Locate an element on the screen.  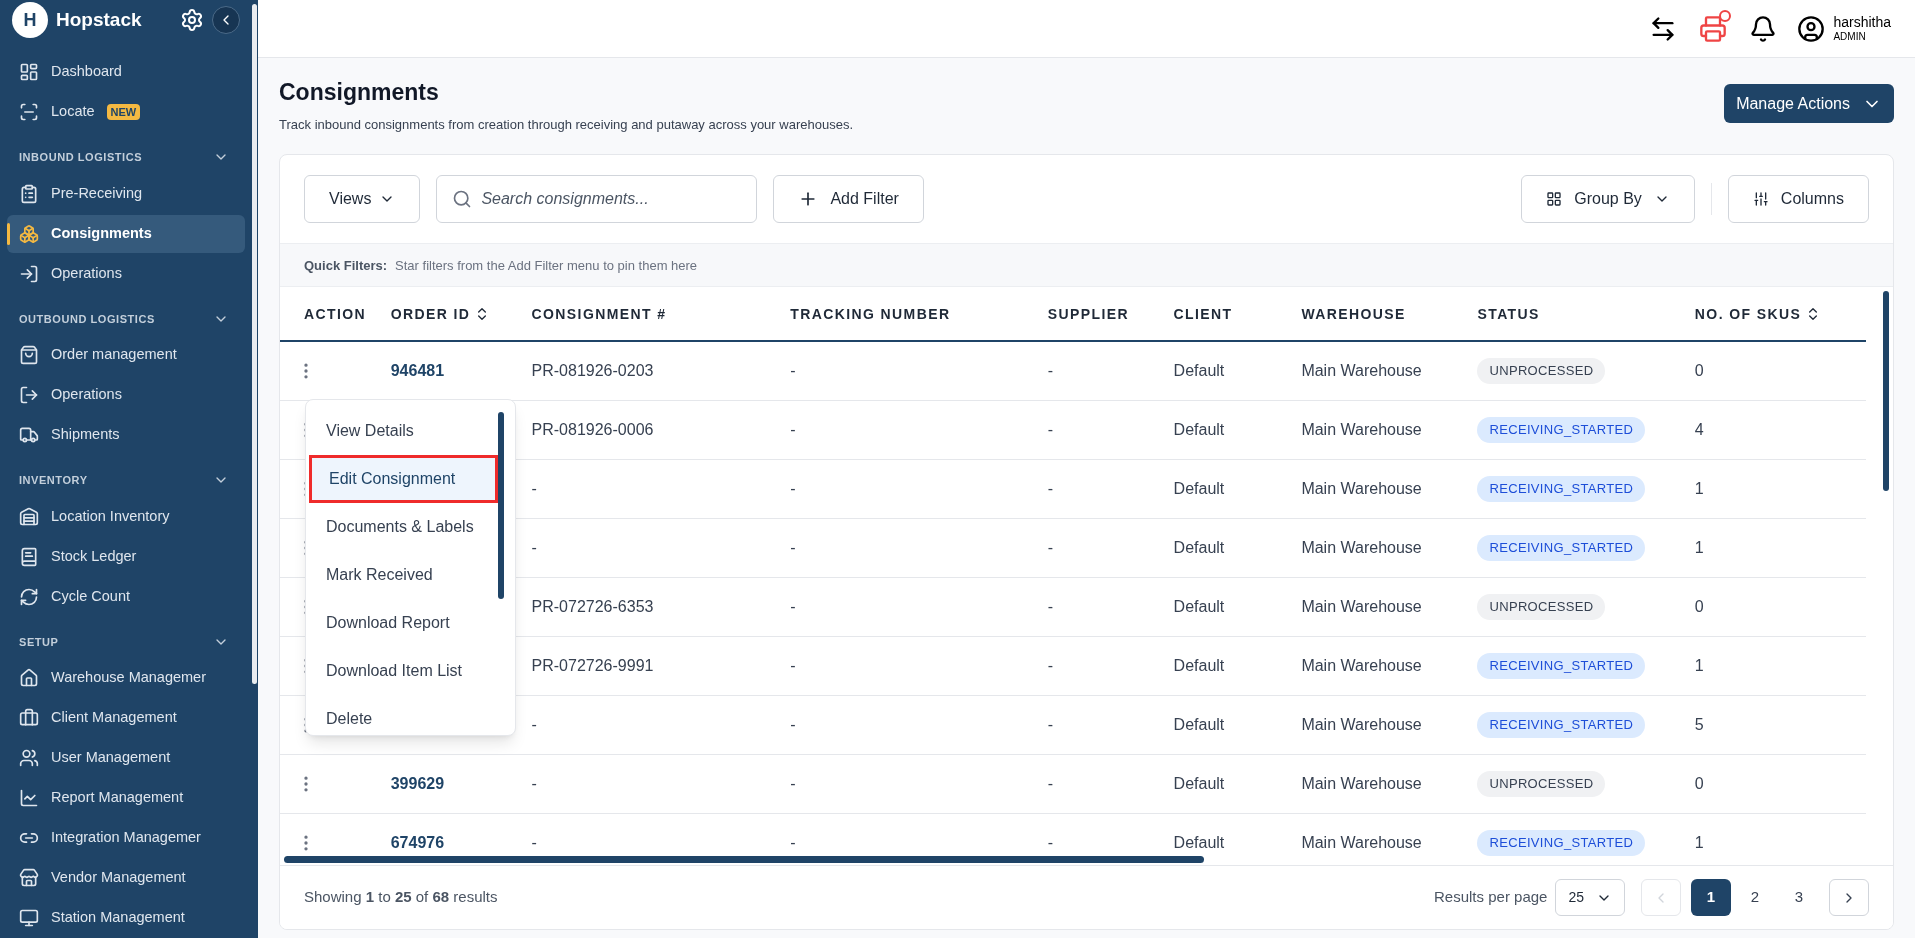
sidebar-item: Client Management is located at coordinates (126, 718).